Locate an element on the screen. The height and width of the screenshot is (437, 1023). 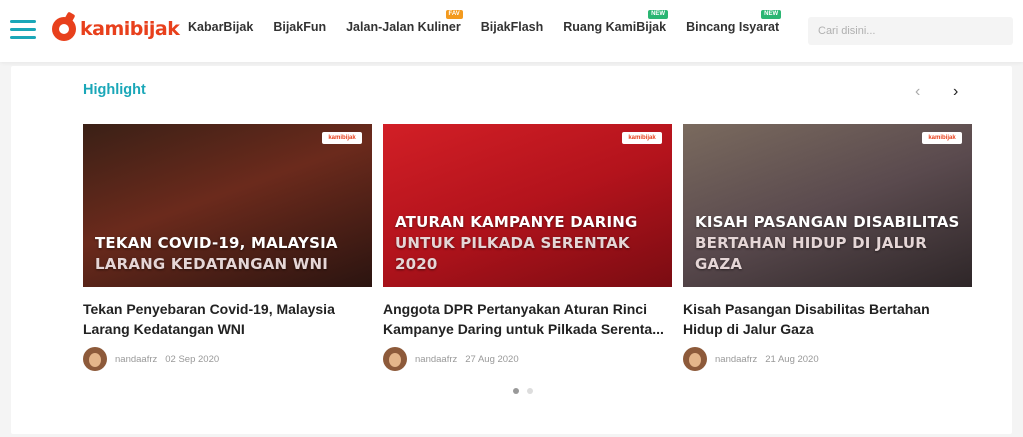
nav-item-bincang-isyarat: Bincang Isyarat NEW is located at coordinates (734, 25).